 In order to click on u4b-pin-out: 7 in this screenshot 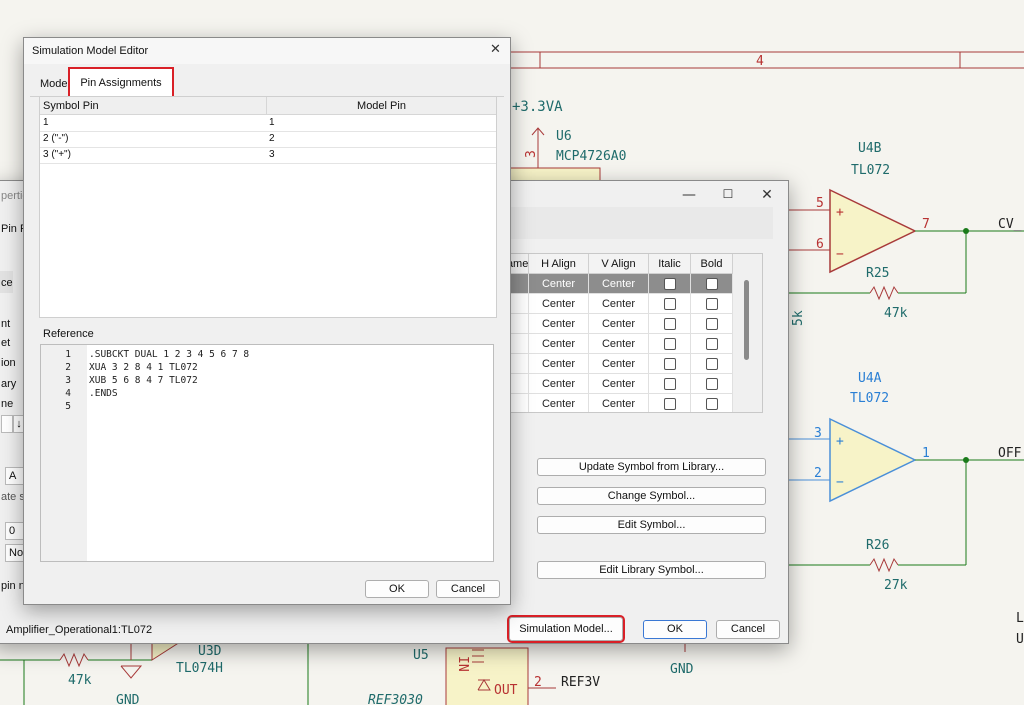, I will do `click(926, 224)`.